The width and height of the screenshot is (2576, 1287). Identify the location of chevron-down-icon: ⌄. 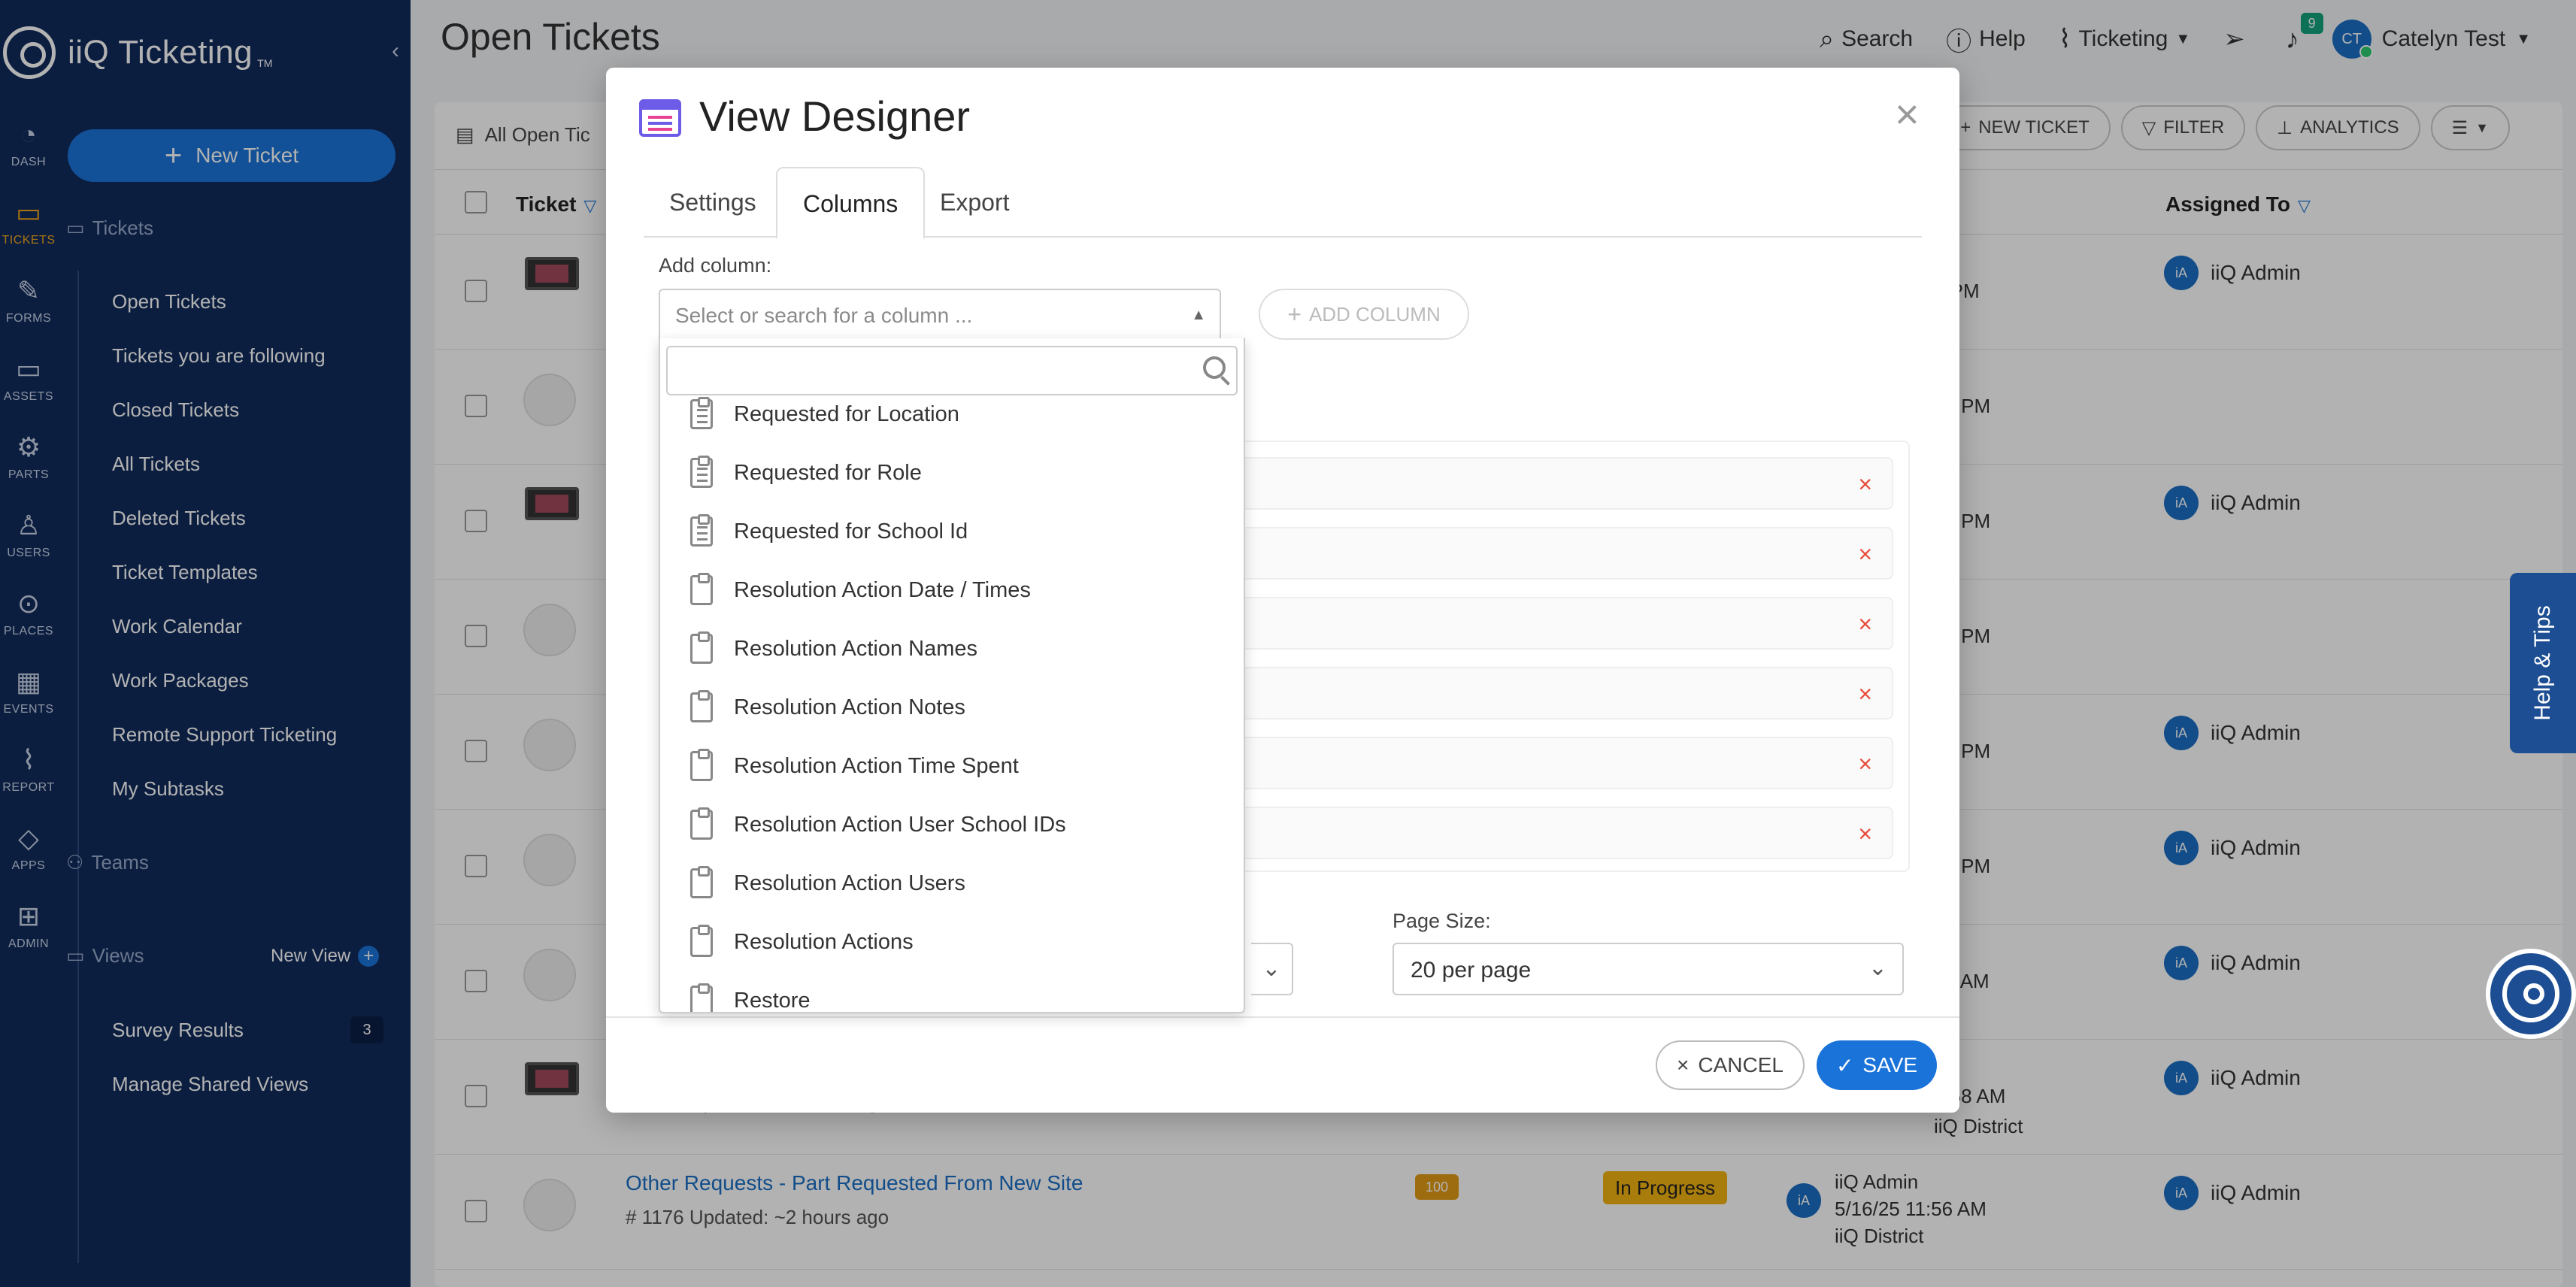
(1877, 967).